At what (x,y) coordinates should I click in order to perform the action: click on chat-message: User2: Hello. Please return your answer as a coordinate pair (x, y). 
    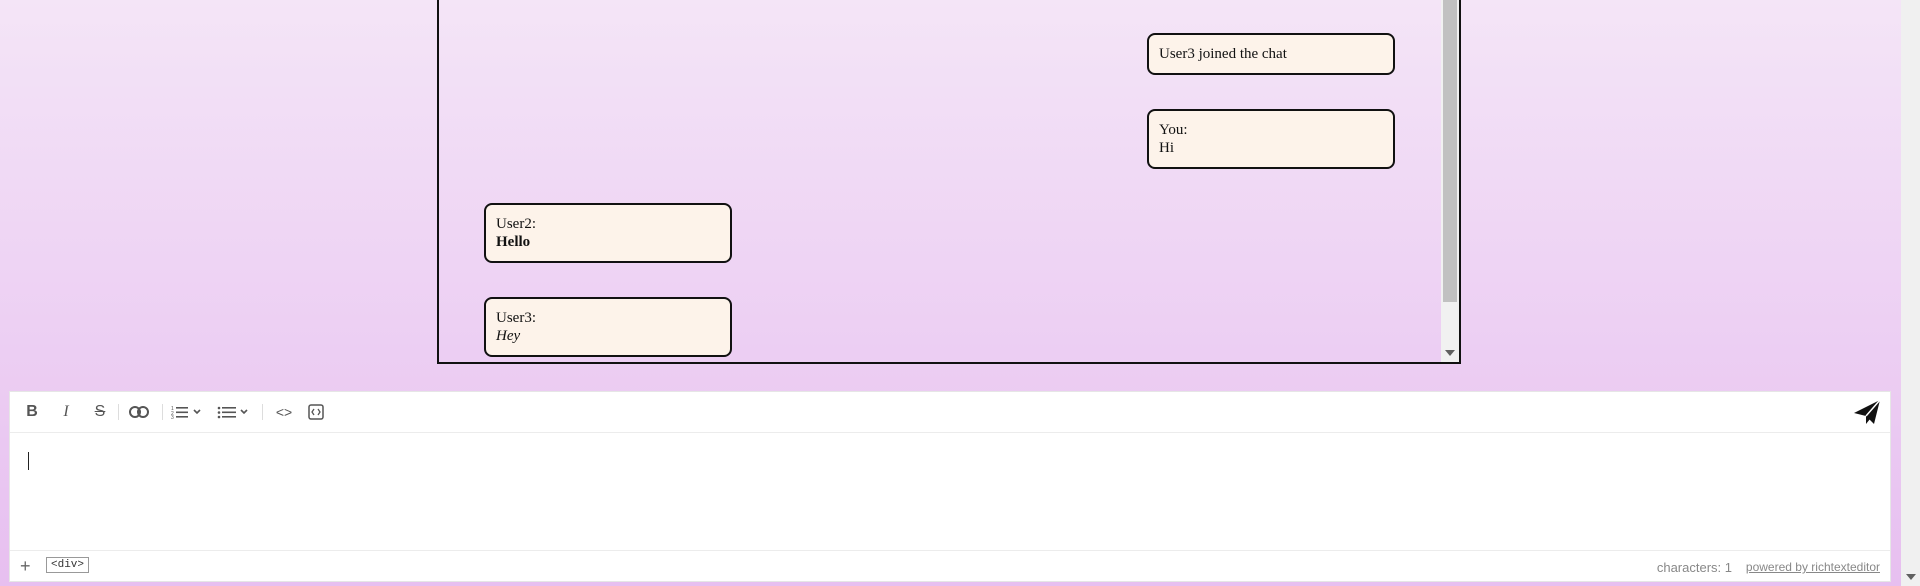
    Looking at the image, I should click on (608, 233).